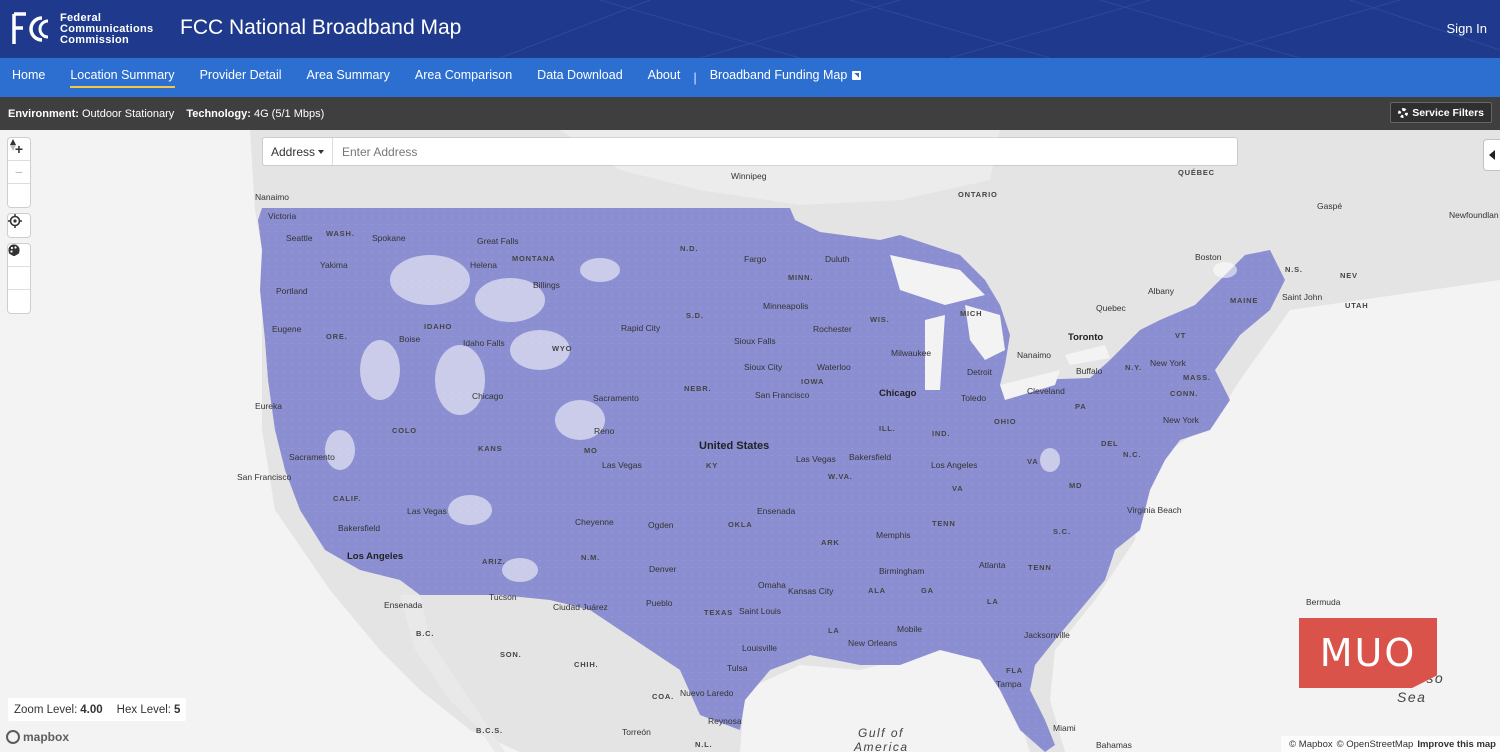  Describe the element at coordinates (389, 238) in the screenshot. I see `label-spokane: Spokane` at that location.